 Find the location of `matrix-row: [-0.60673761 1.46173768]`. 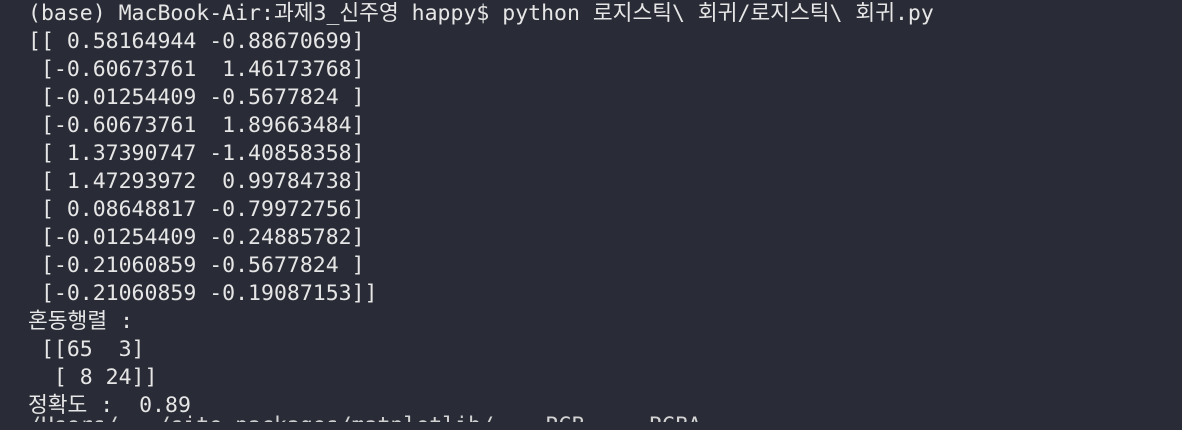

matrix-row: [-0.60673761 1.46173768] is located at coordinates (196, 69).